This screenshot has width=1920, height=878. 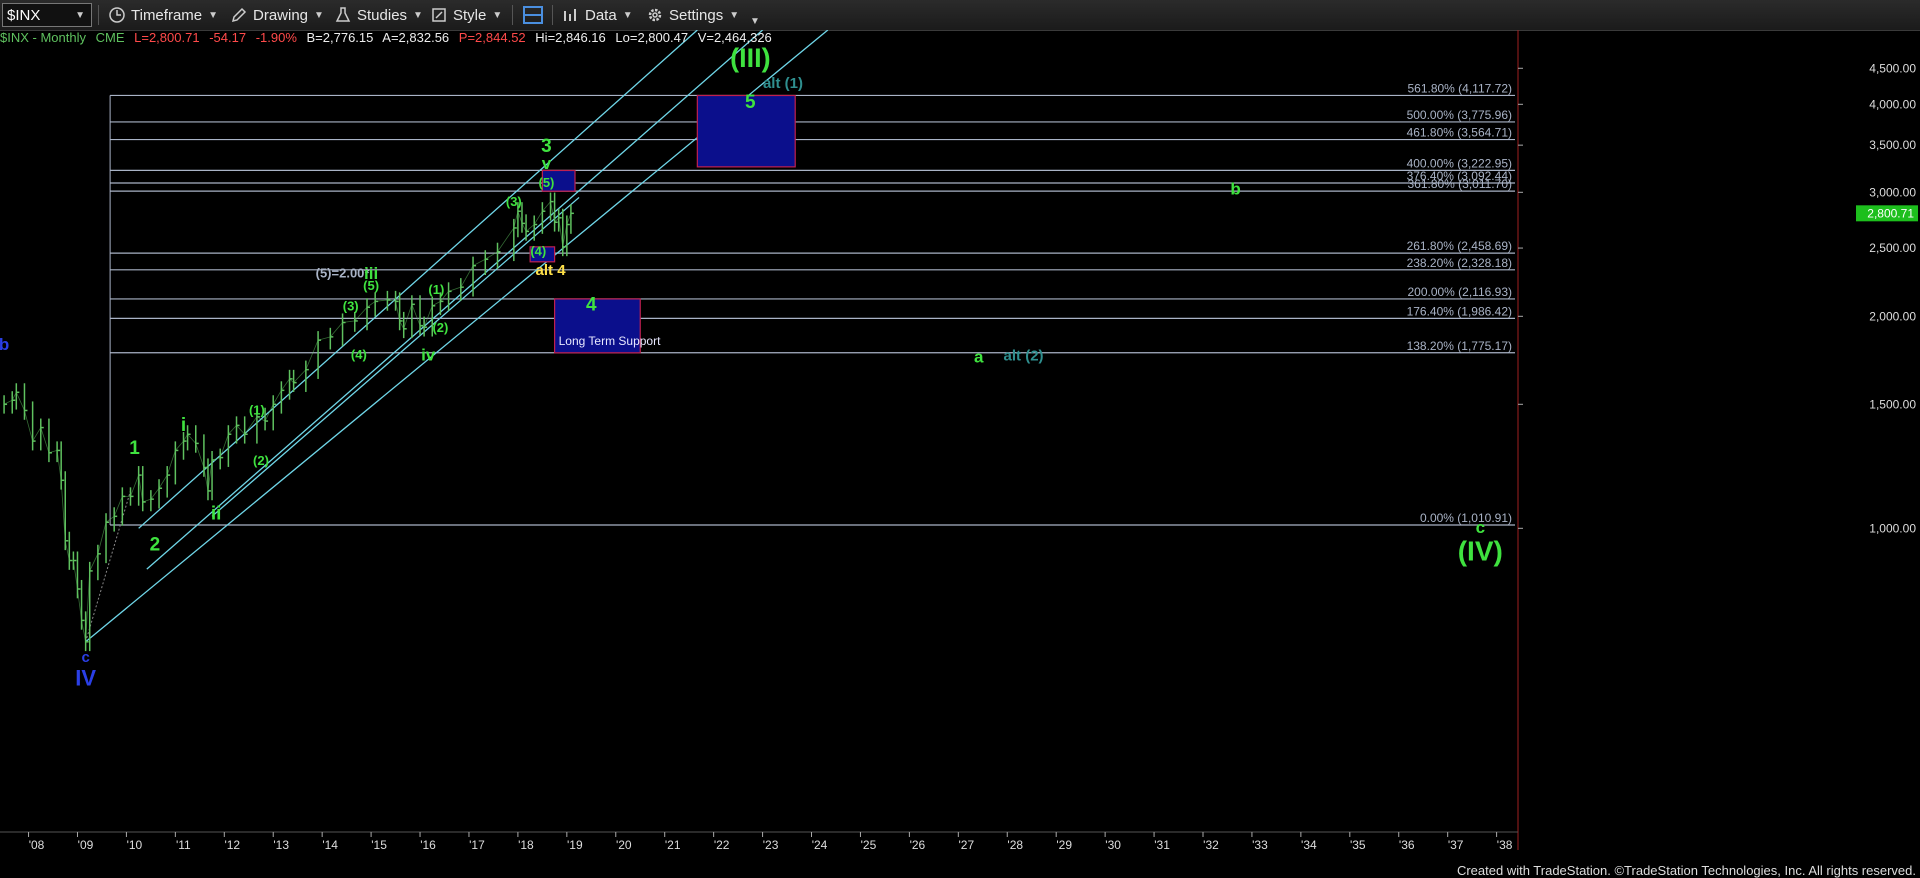 What do you see at coordinates (1480, 551) in the screenshot?
I see `wave-label: (IV)` at bounding box center [1480, 551].